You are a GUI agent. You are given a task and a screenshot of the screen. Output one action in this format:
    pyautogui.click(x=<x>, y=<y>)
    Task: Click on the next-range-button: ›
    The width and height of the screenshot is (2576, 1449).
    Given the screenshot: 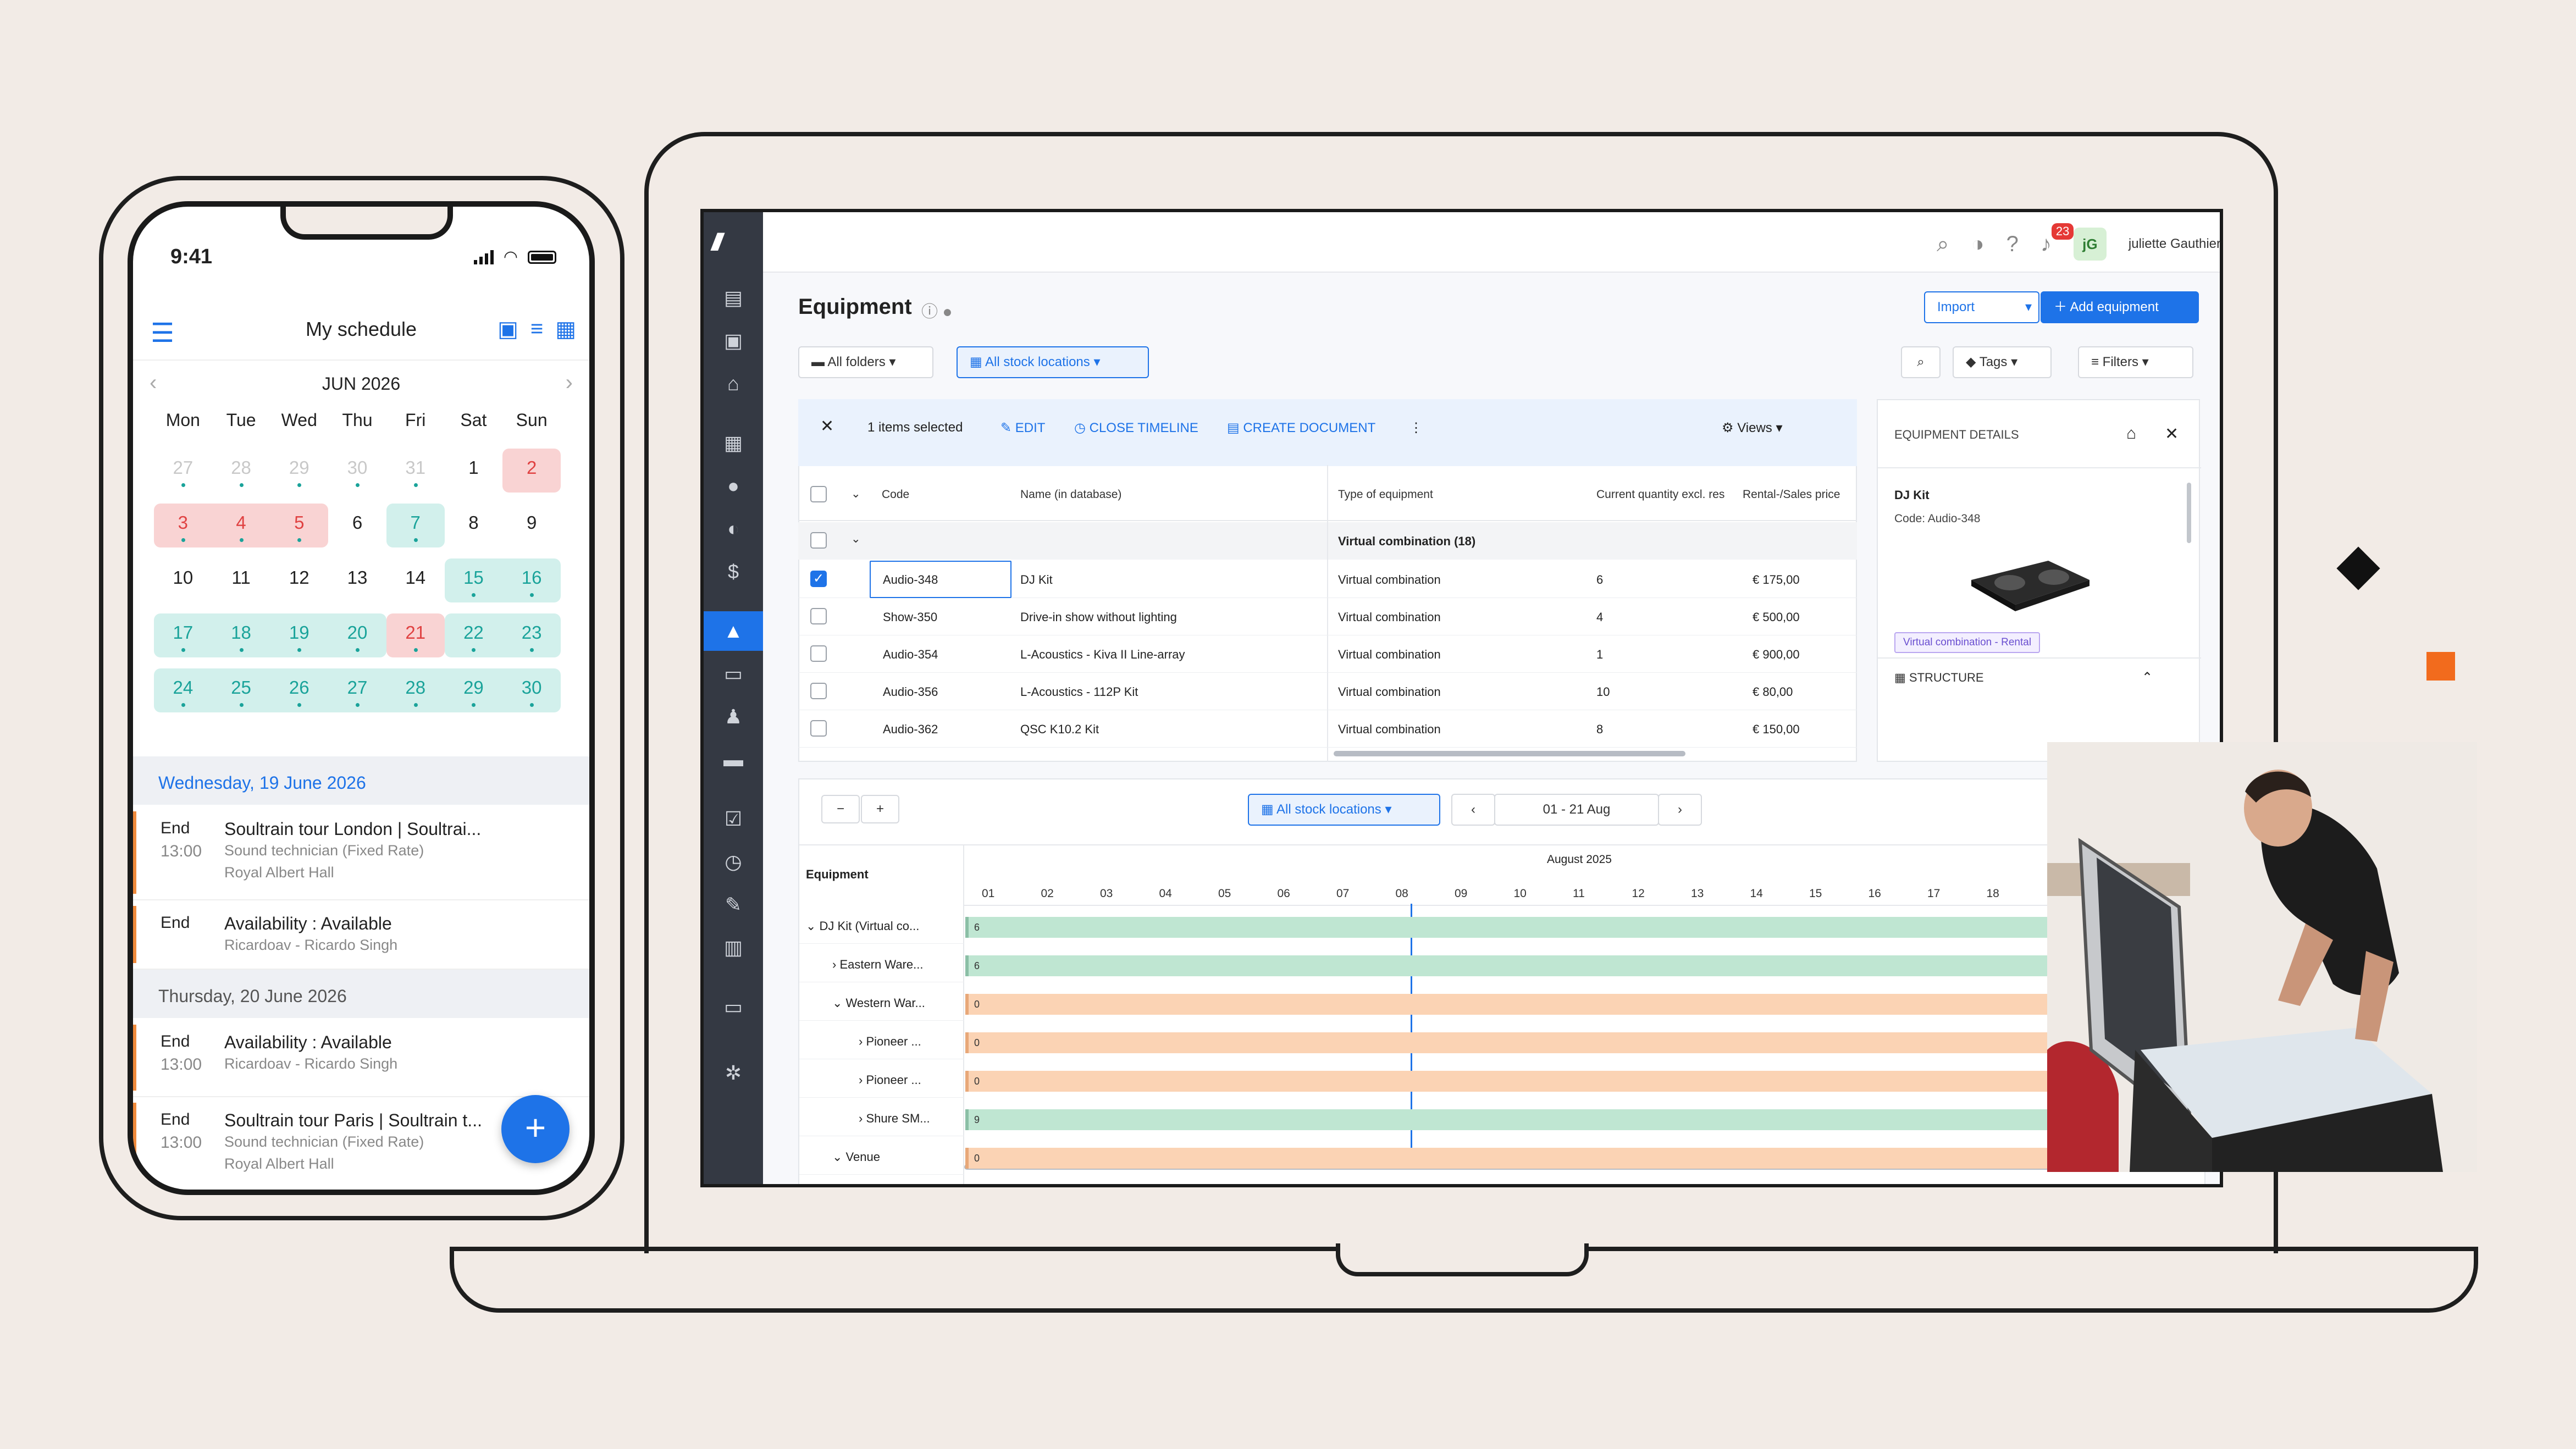 What is the action you would take?
    pyautogui.click(x=1680, y=810)
    